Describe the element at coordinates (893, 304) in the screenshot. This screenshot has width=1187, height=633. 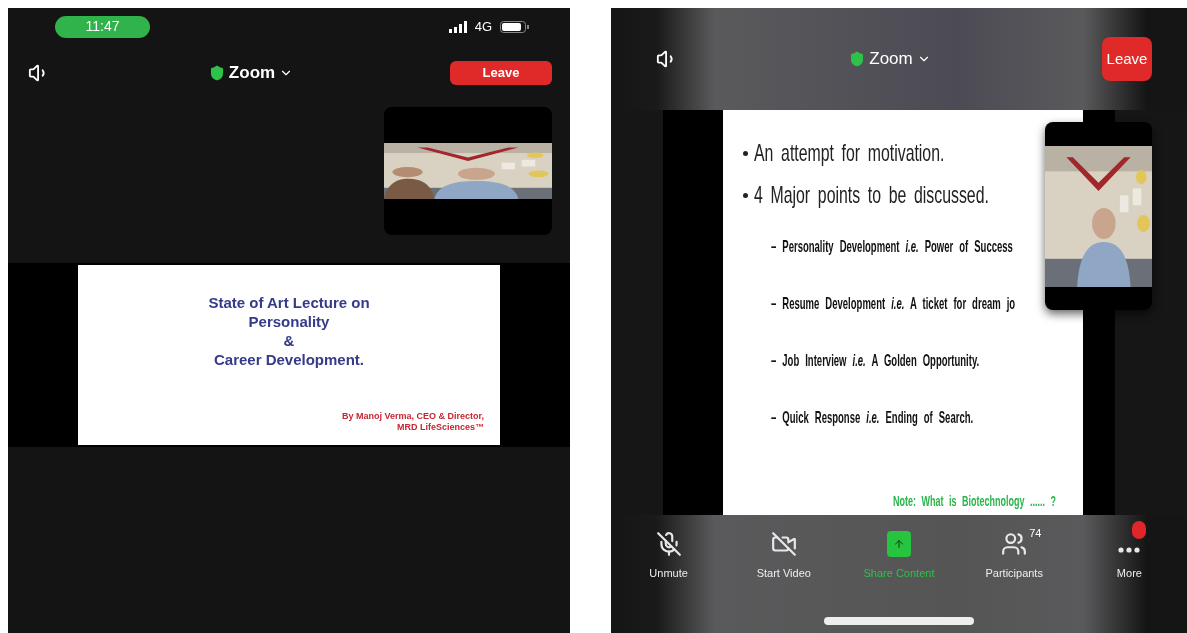
I see `slide-sub-point: – Resume Development i.e. A ticket for dream jo` at that location.